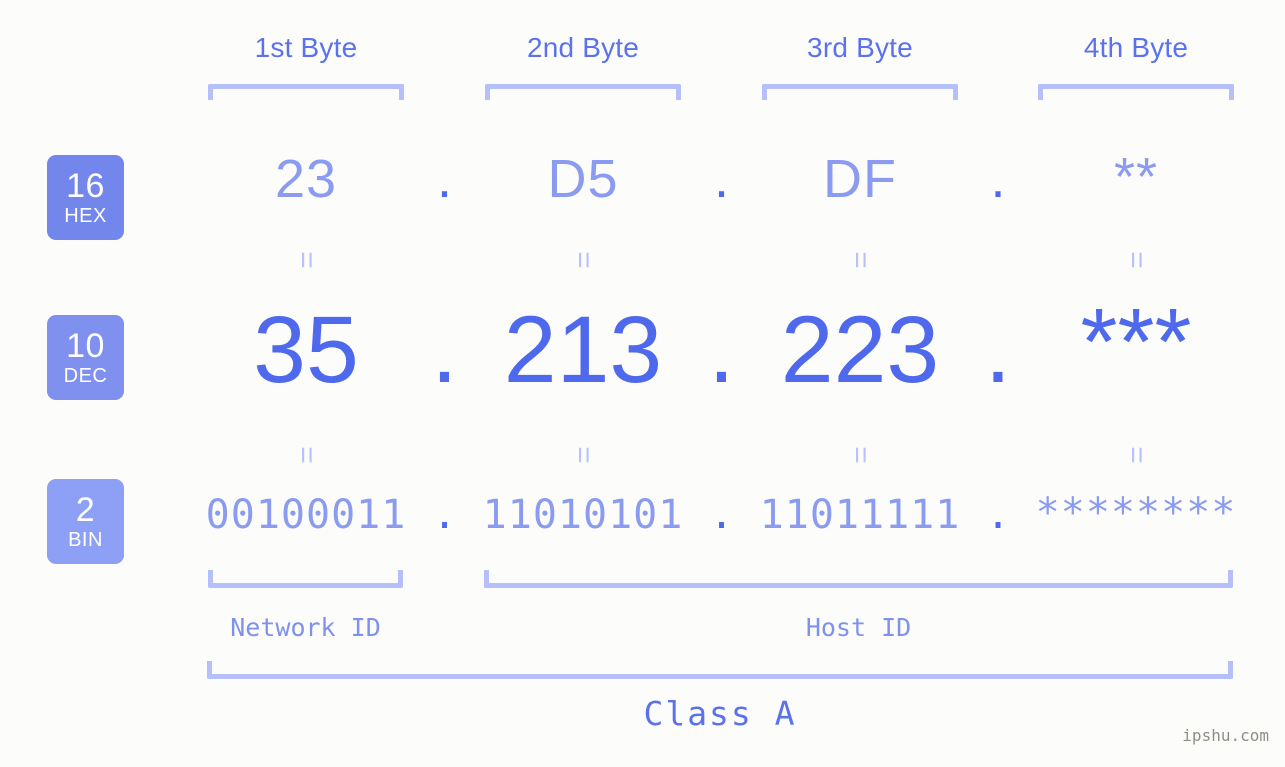  Describe the element at coordinates (85, 216) in the screenshot. I see `base-badge-hex-name: HEX` at that location.